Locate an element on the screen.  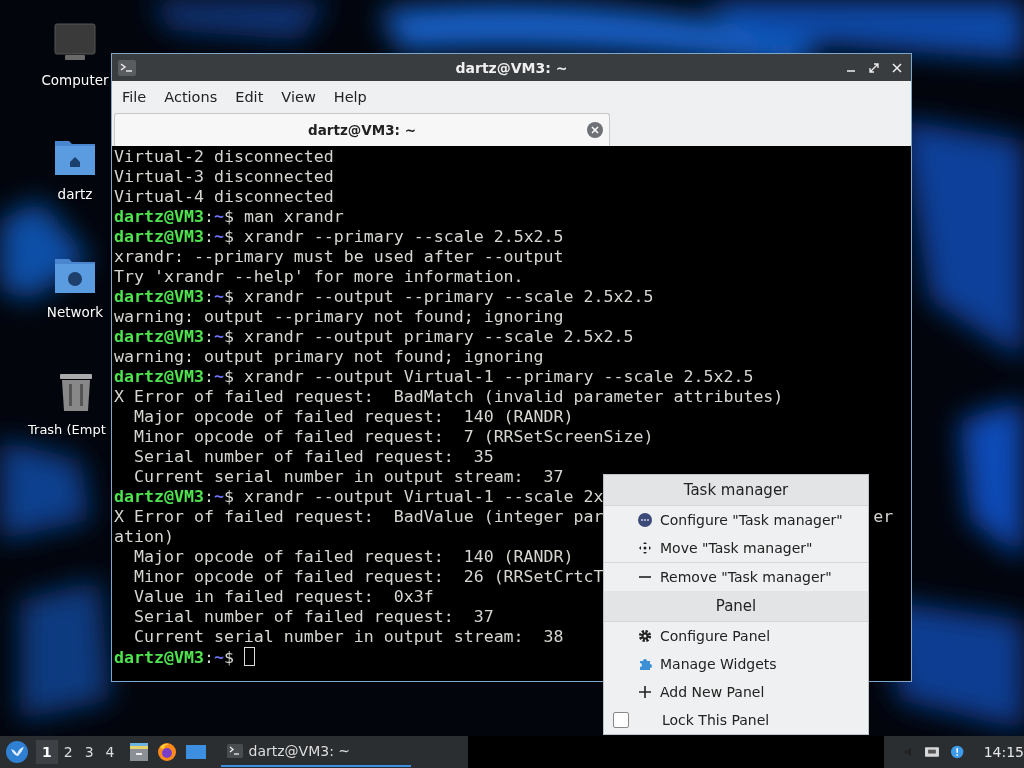
output-text: Virtual-4 disconnected is located at coordinates (224, 196).